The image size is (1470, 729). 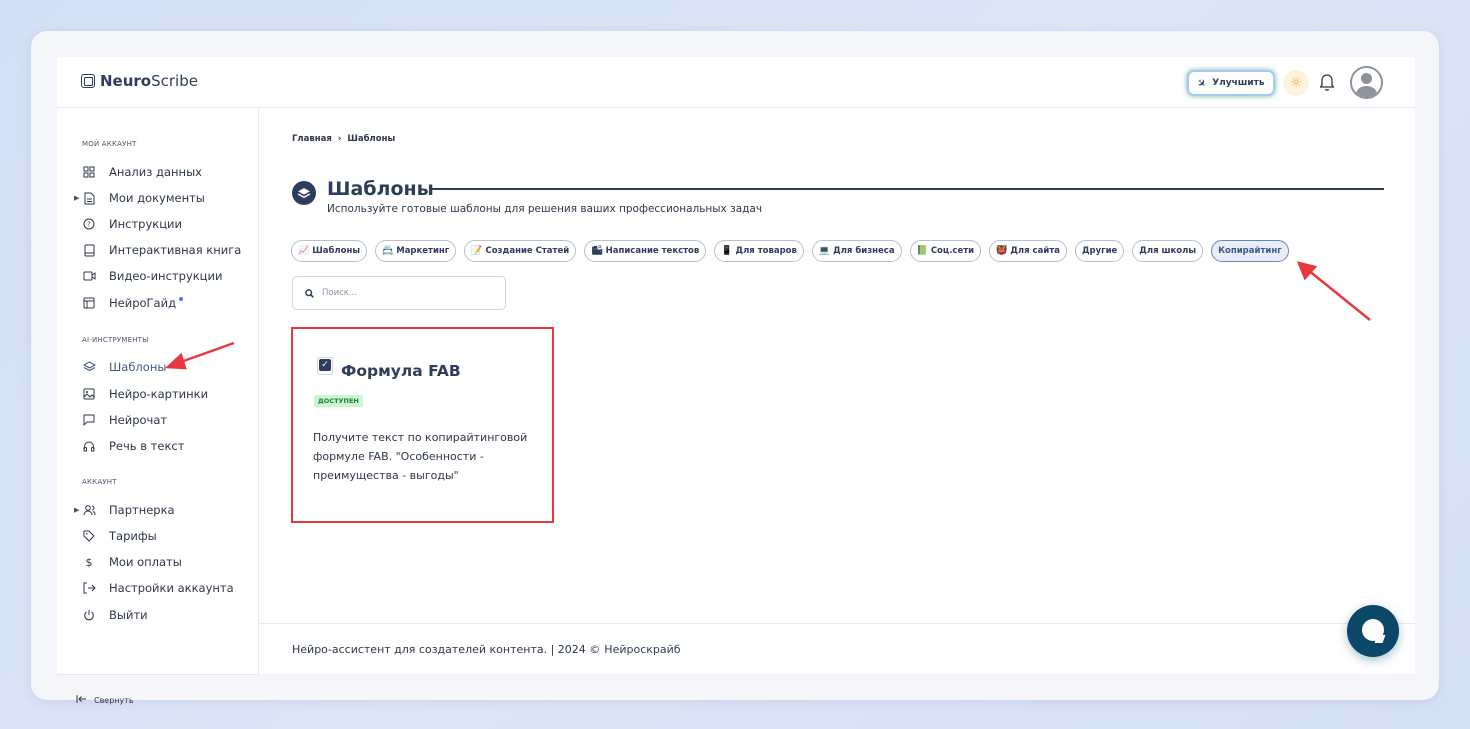 What do you see at coordinates (89, 536) in the screenshot?
I see `tag-icon` at bounding box center [89, 536].